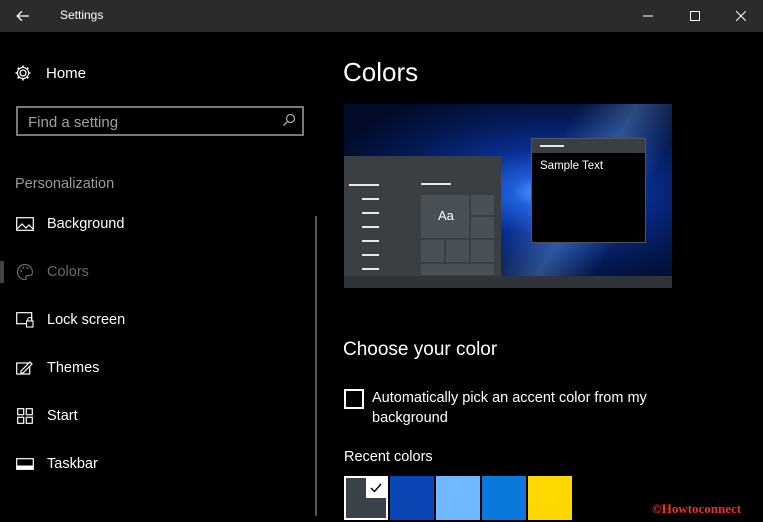 The width and height of the screenshot is (763, 522). I want to click on back-arrow-icon, so click(22, 16).